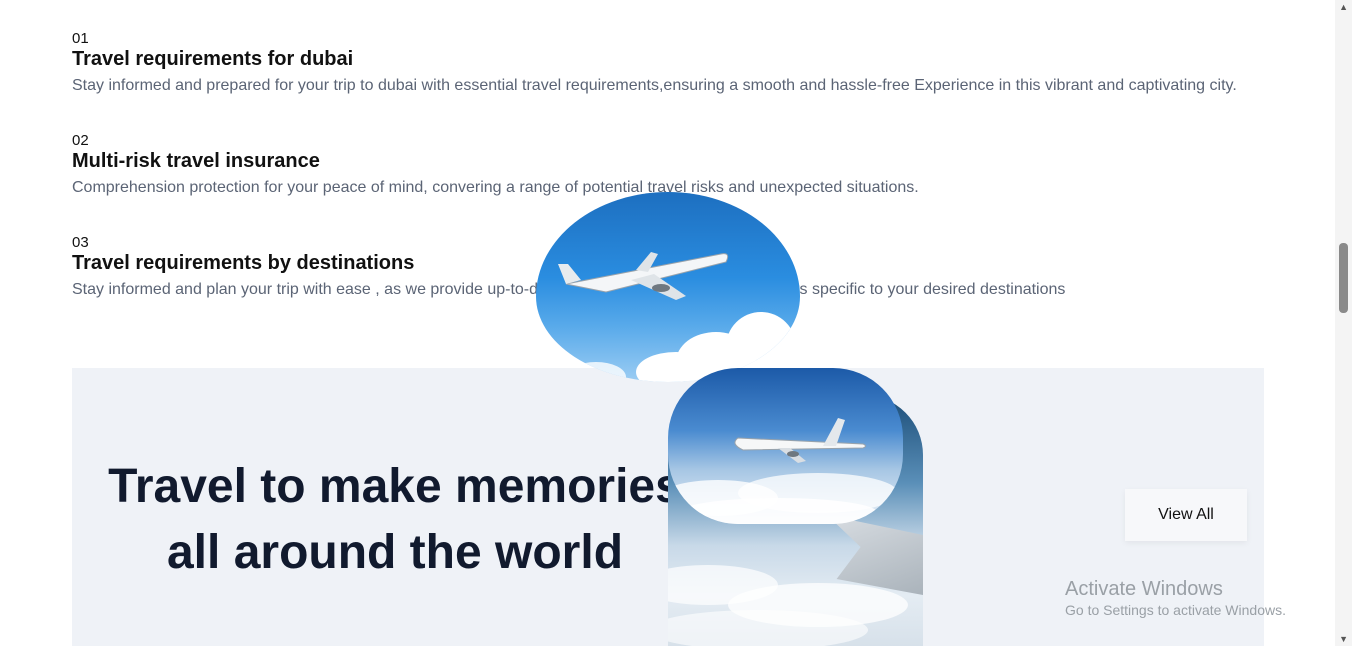  Describe the element at coordinates (80, 140) in the screenshot. I see `feature-number: 02` at that location.